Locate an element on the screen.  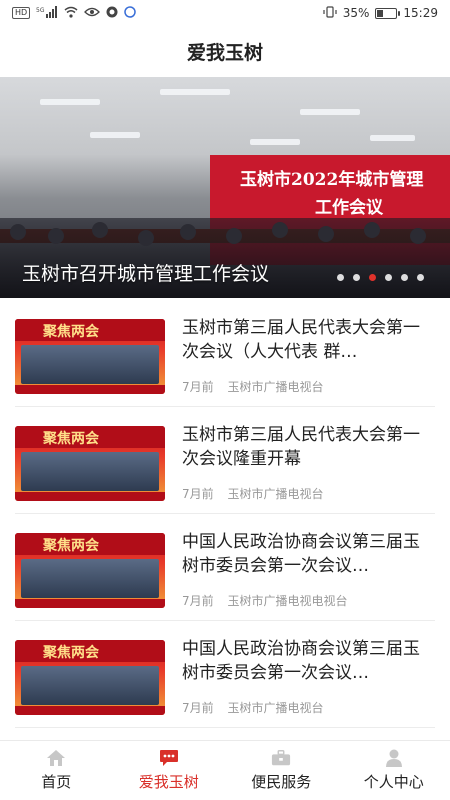
hd-badge: HD is located at coordinates (21, 13).